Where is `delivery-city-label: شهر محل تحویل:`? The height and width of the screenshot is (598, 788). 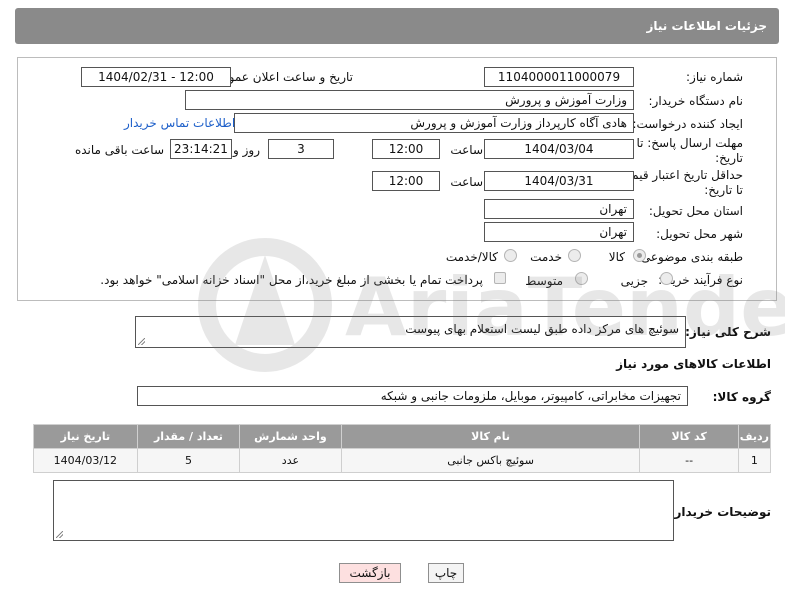 delivery-city-label: شهر محل تحویل: is located at coordinates (699, 234).